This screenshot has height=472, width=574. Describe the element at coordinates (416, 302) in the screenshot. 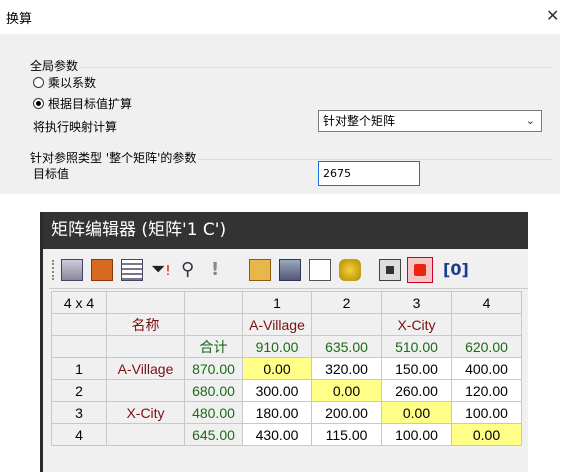

I see `column-number: 3` at that location.